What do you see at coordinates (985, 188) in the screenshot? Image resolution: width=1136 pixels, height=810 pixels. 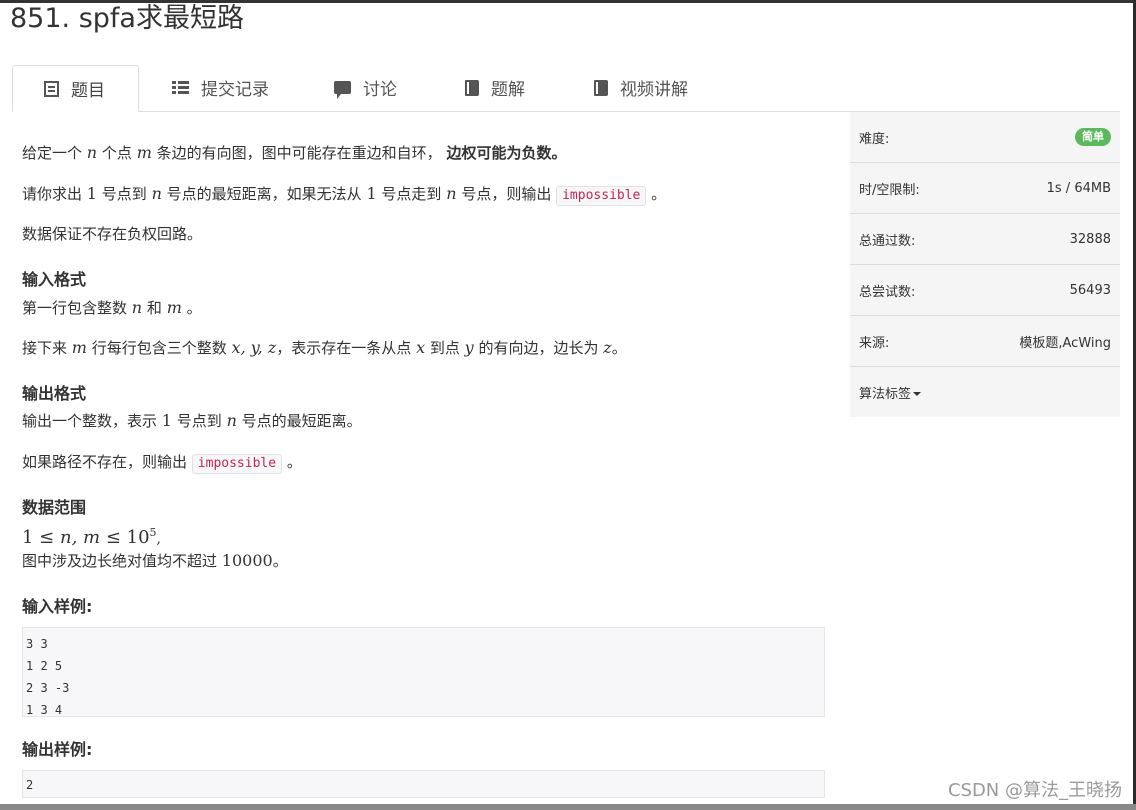 I see `limit-row: 时/空限制: 1s / 64MB` at bounding box center [985, 188].